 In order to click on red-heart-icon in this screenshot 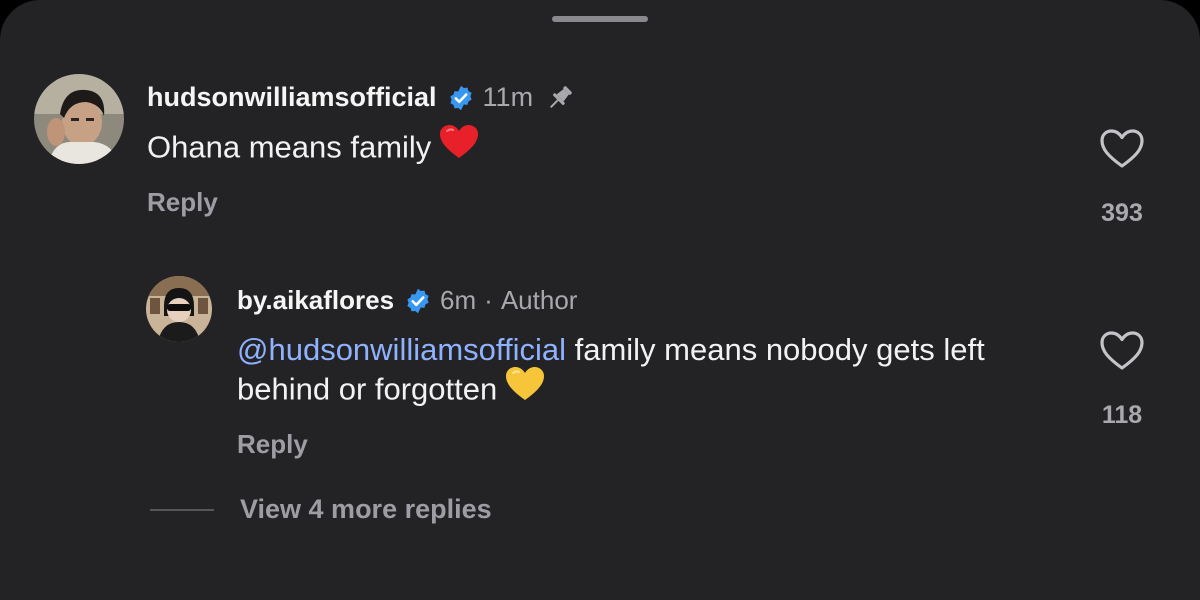, I will do `click(459, 146)`.